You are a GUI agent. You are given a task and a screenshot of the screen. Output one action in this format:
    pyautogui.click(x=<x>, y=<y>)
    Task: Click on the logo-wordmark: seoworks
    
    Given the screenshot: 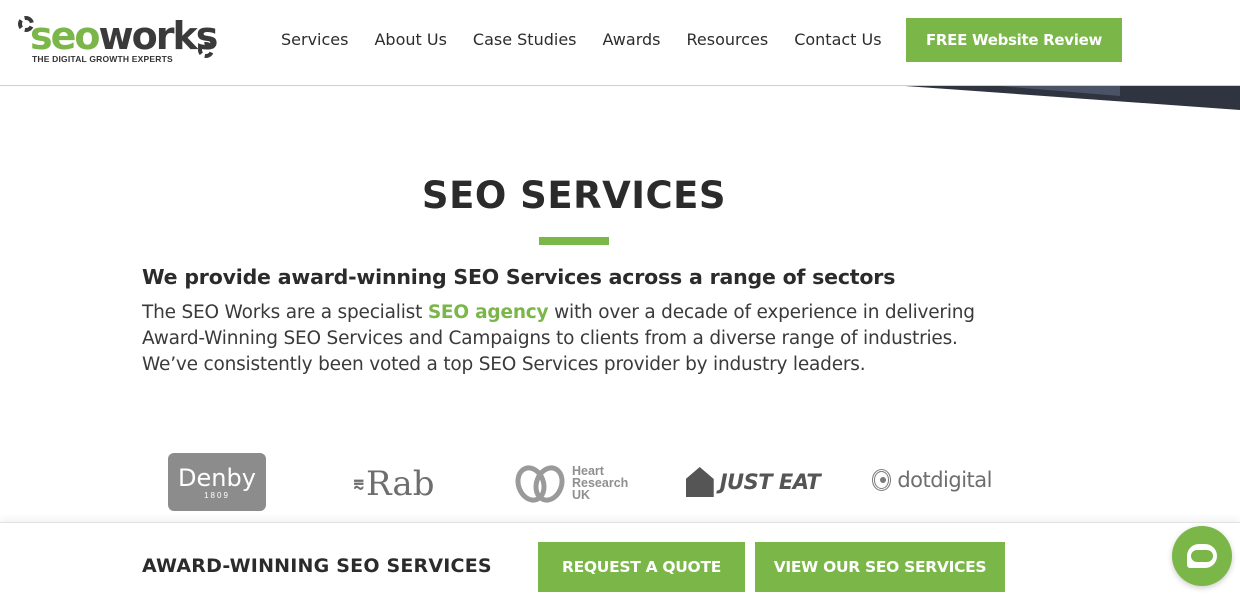 What is the action you would take?
    pyautogui.click(x=124, y=36)
    